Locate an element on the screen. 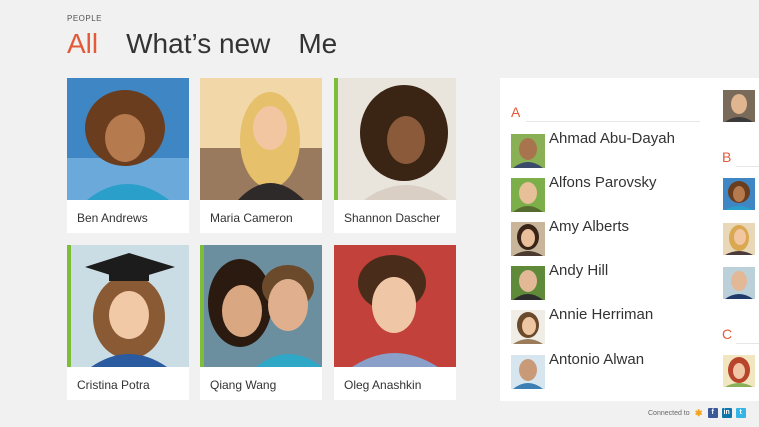 The image size is (759, 427). contact-name: Qiang Wang is located at coordinates (243, 385).